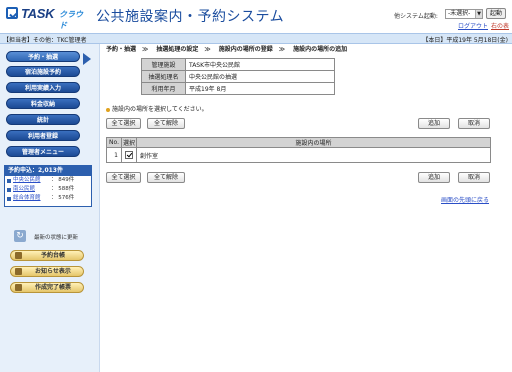 This screenshot has height=372, width=512. I want to click on logo-check-icon, so click(12, 13).